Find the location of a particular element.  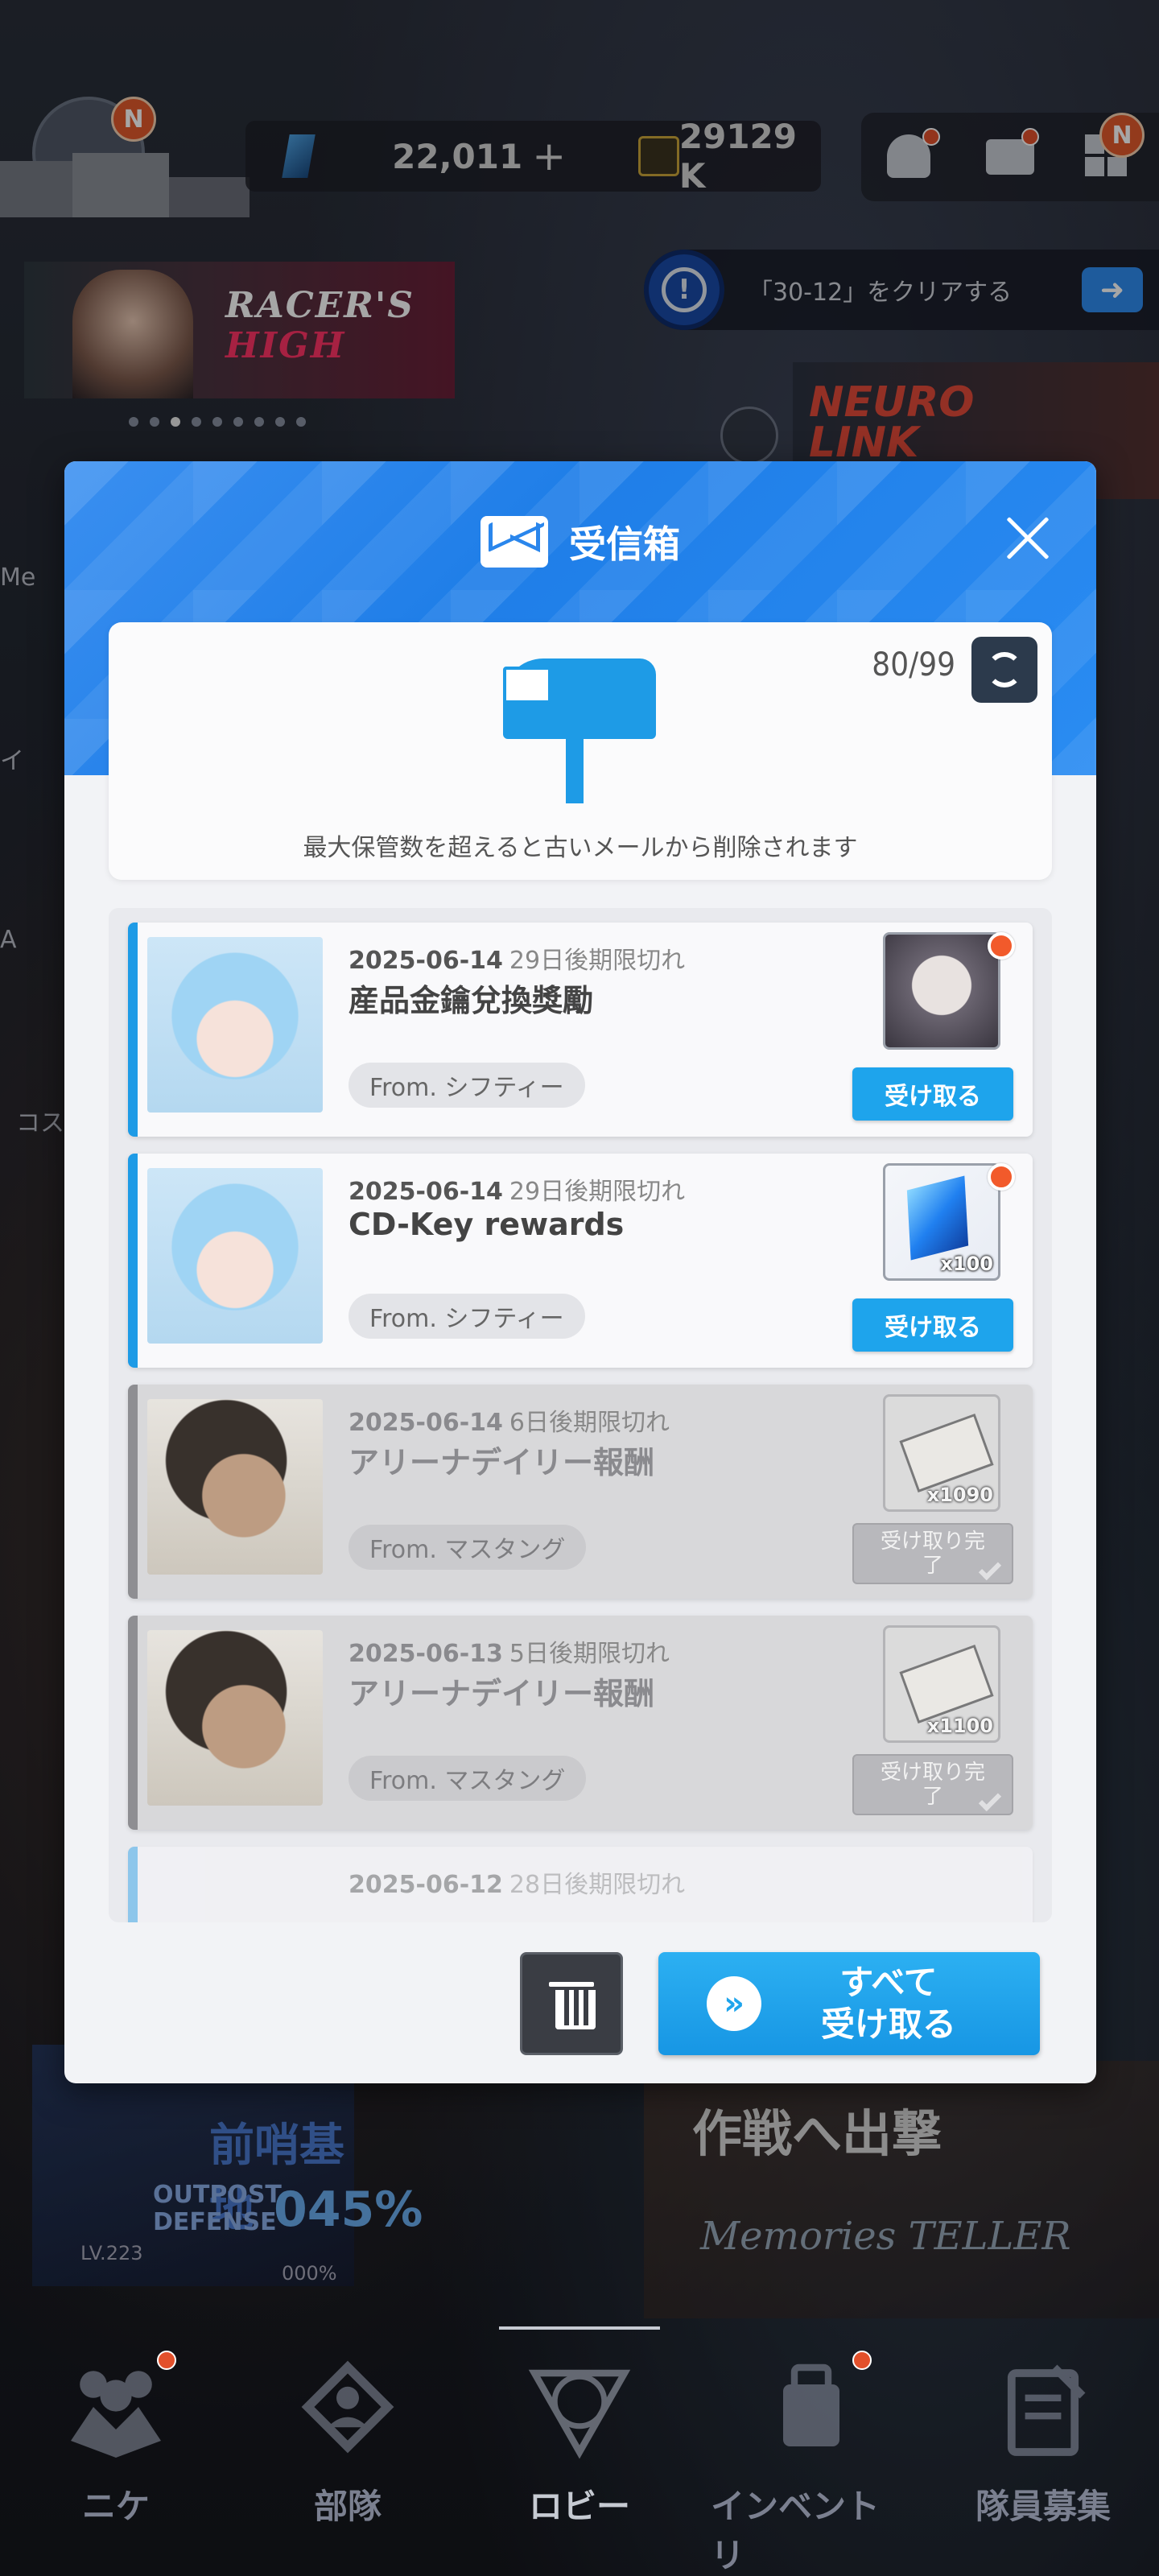

nav-squad: 部隊 is located at coordinates (347, 2440).